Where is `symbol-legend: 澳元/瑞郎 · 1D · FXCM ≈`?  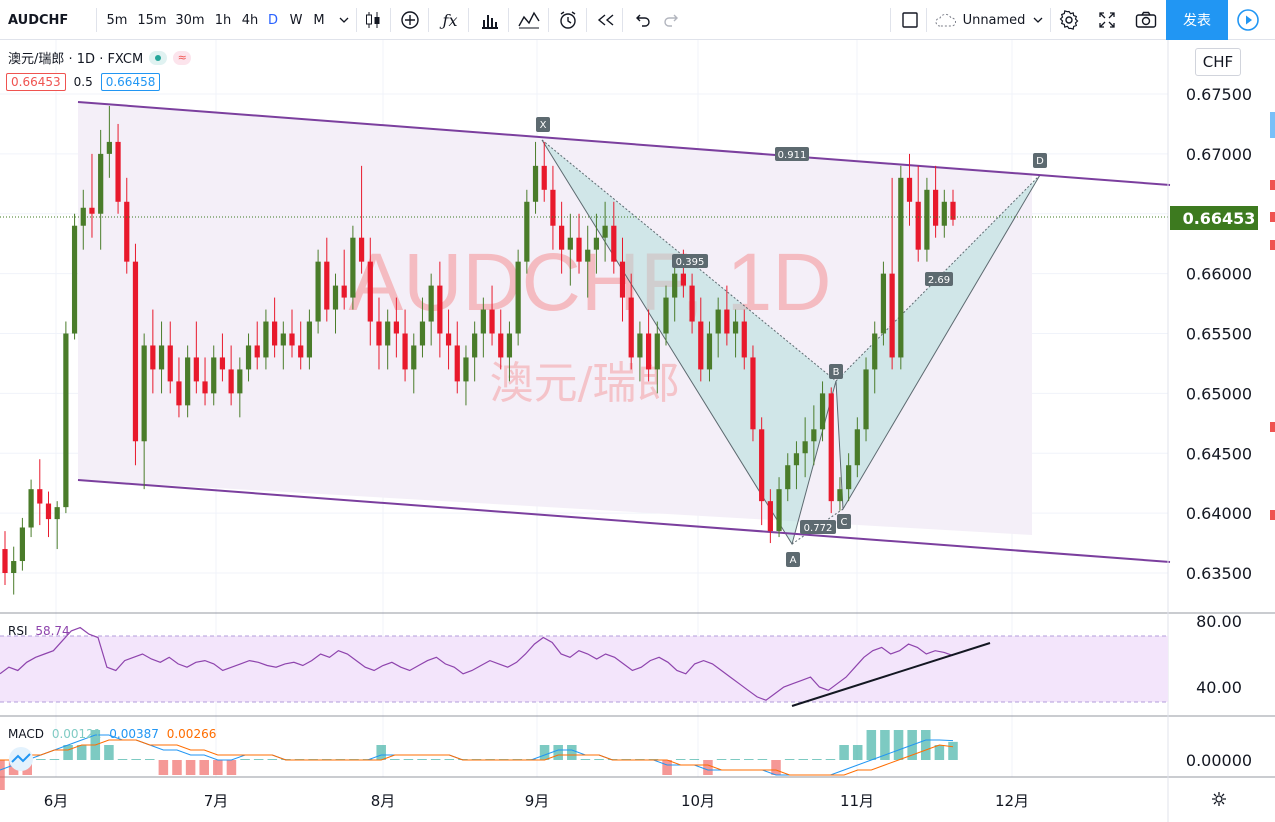 symbol-legend: 澳元/瑞郎 · 1D · FXCM ≈ is located at coordinates (100, 57).